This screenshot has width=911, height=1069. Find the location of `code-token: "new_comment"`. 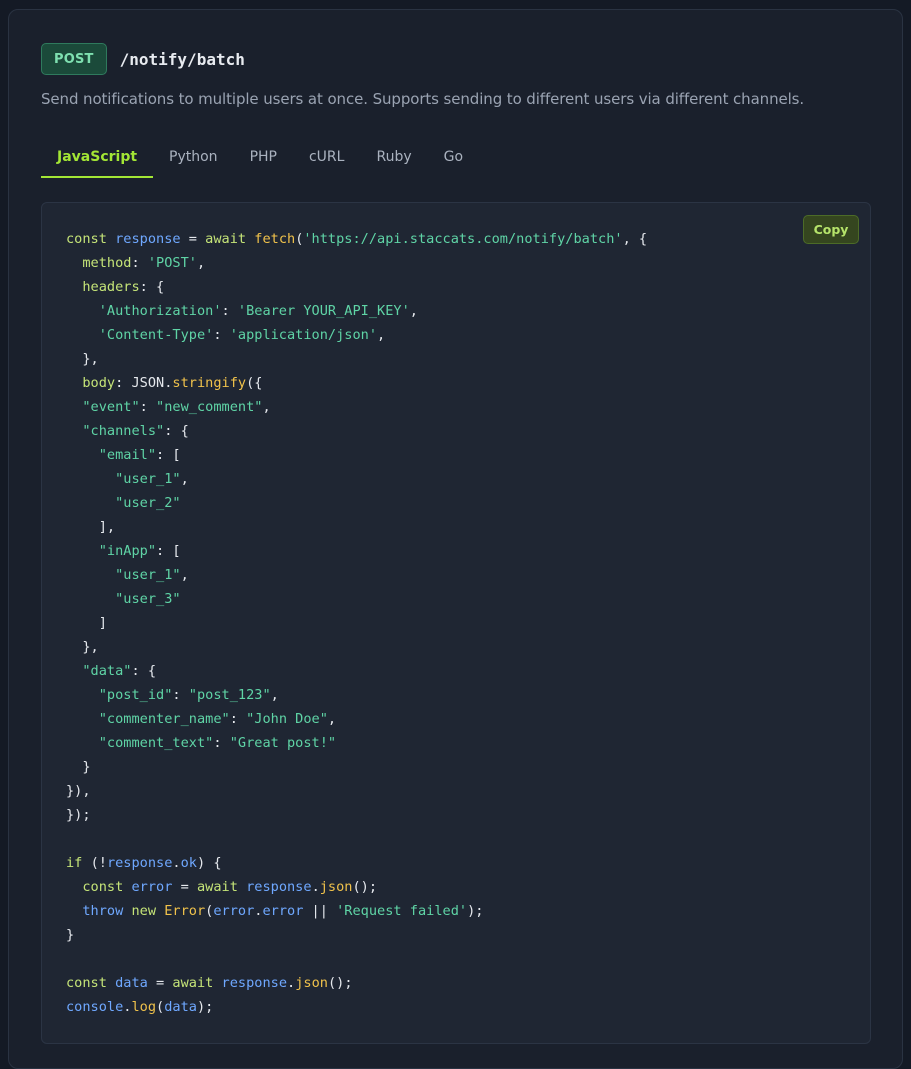

code-token: "new_comment" is located at coordinates (209, 407).